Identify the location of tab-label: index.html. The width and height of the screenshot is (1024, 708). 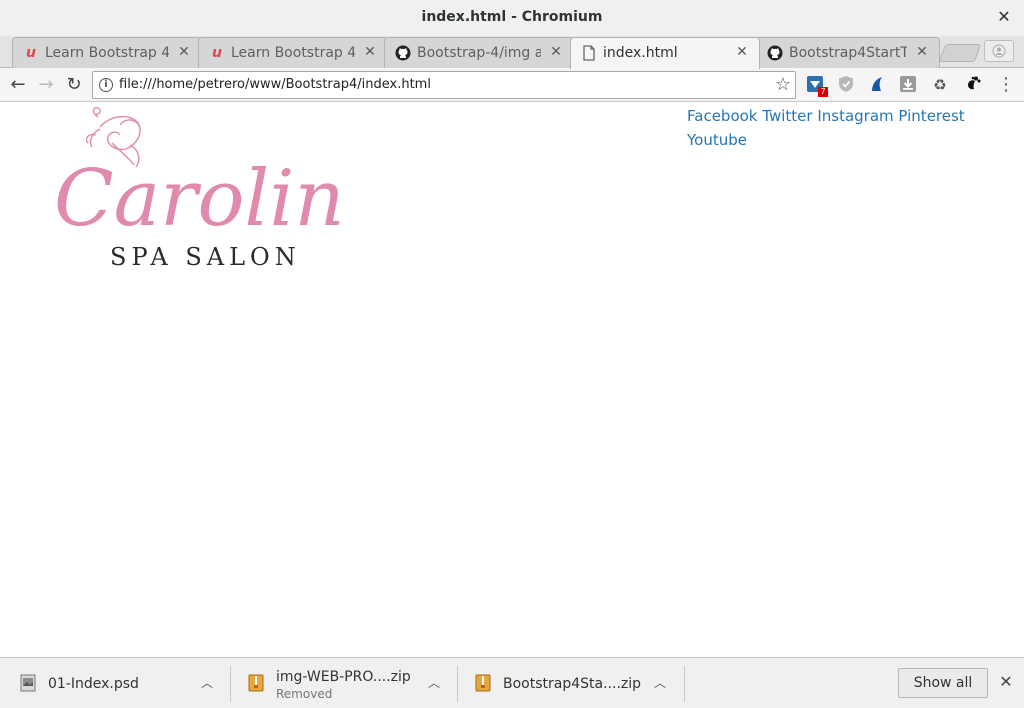
(640, 53).